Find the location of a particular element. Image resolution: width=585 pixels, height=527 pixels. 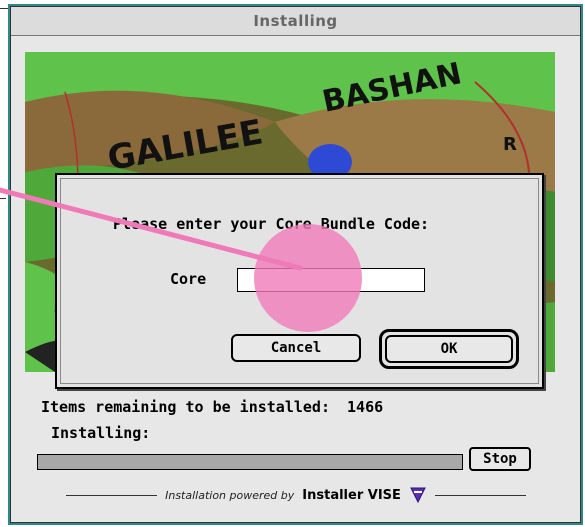

install-progress-bar is located at coordinates (250, 462).